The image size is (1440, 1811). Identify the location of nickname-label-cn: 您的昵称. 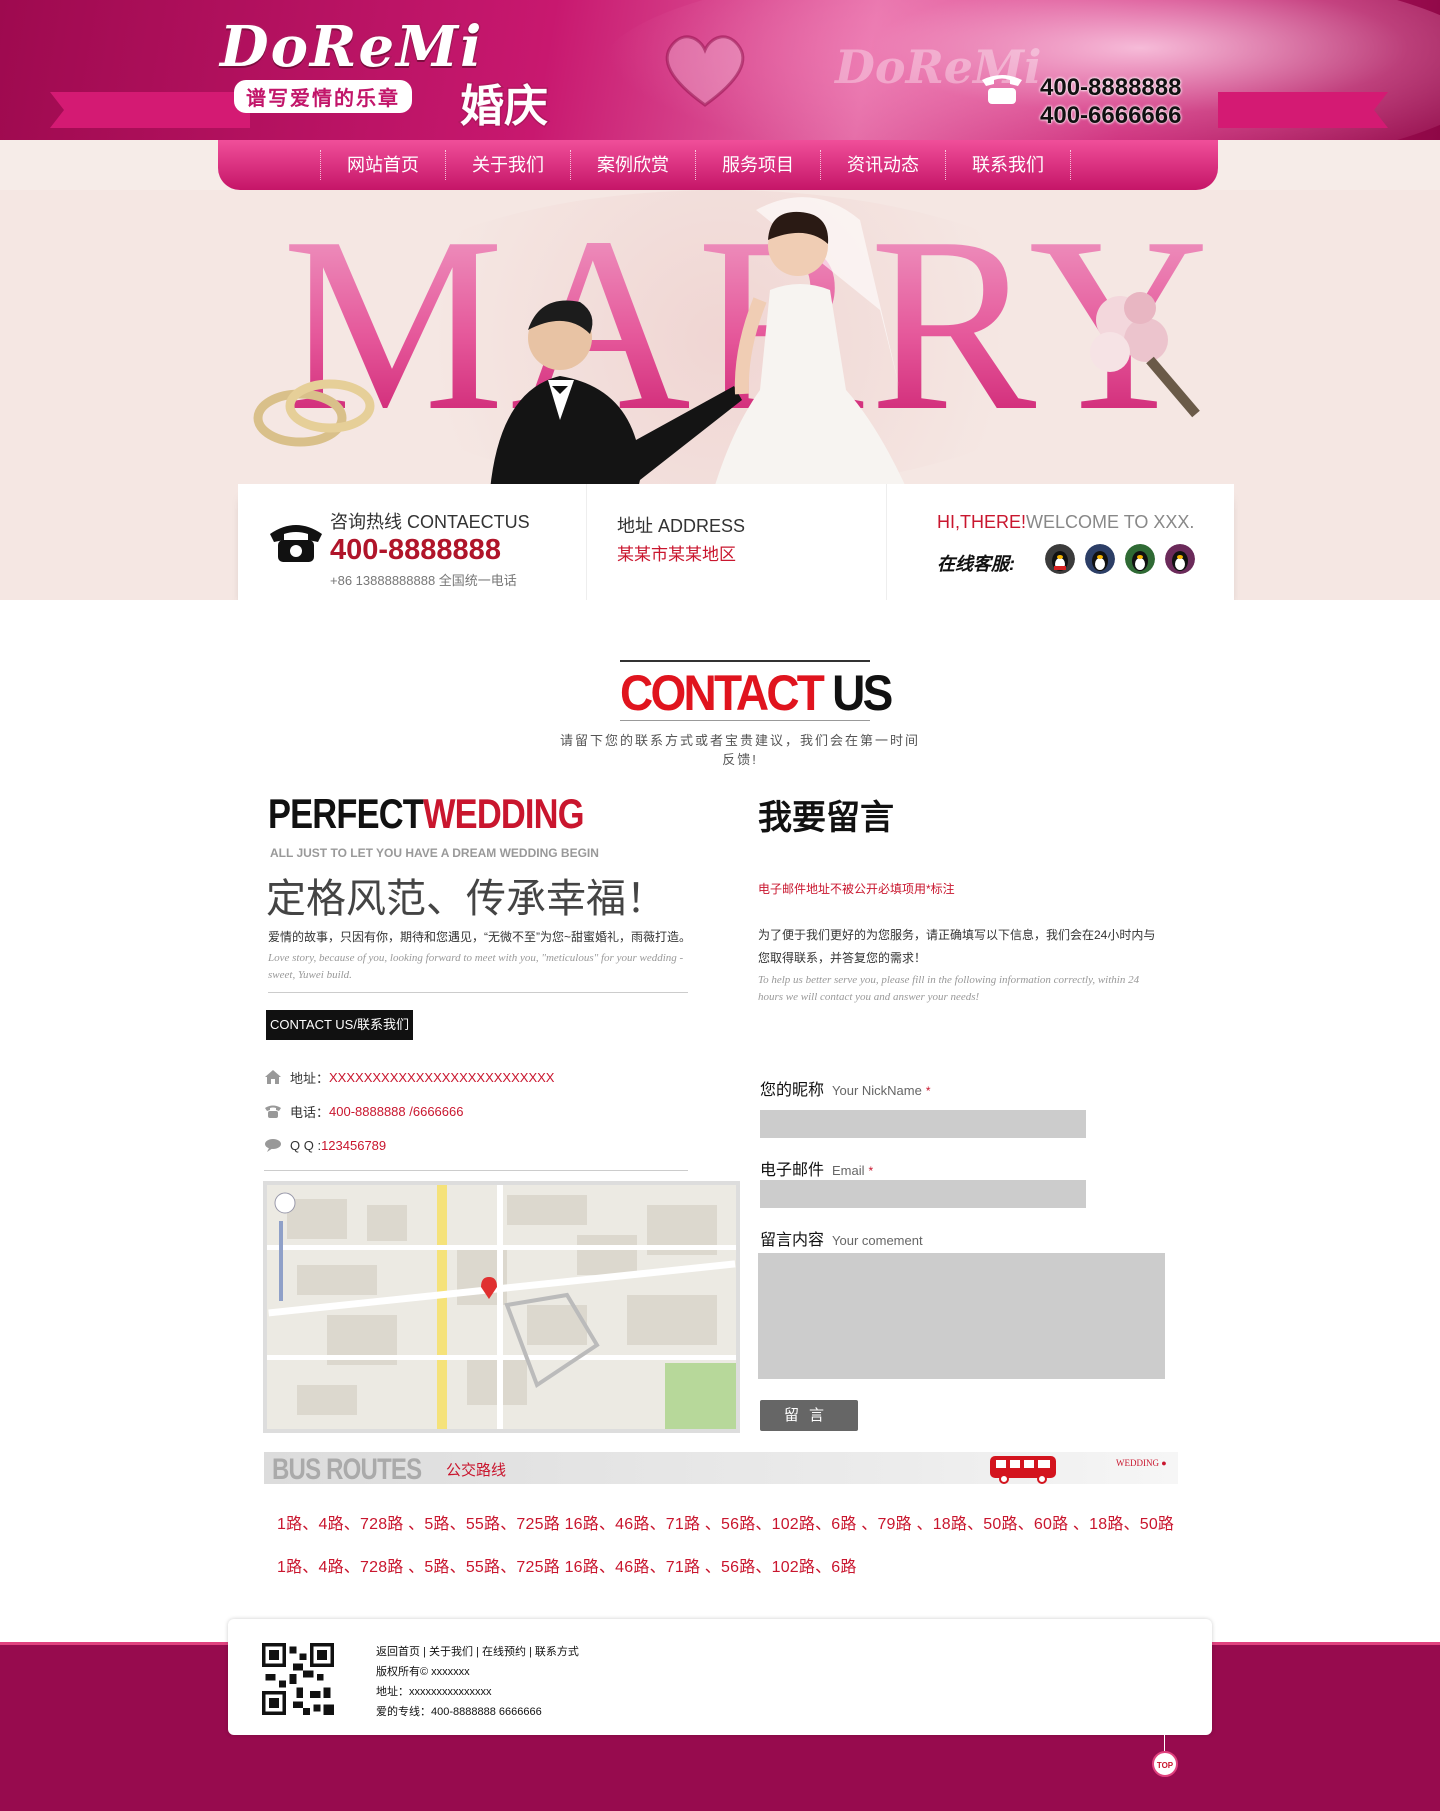
(792, 1090).